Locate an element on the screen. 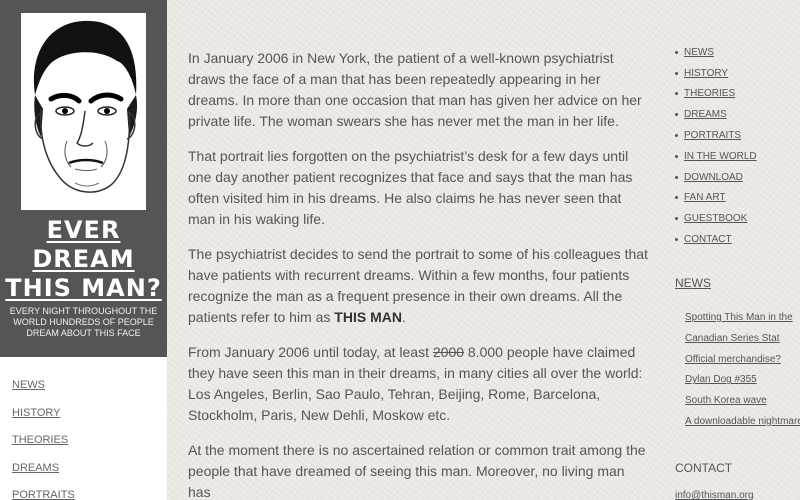 The width and height of the screenshot is (800, 500). contact-email-link: info@thisman.org is located at coordinates (714, 495).